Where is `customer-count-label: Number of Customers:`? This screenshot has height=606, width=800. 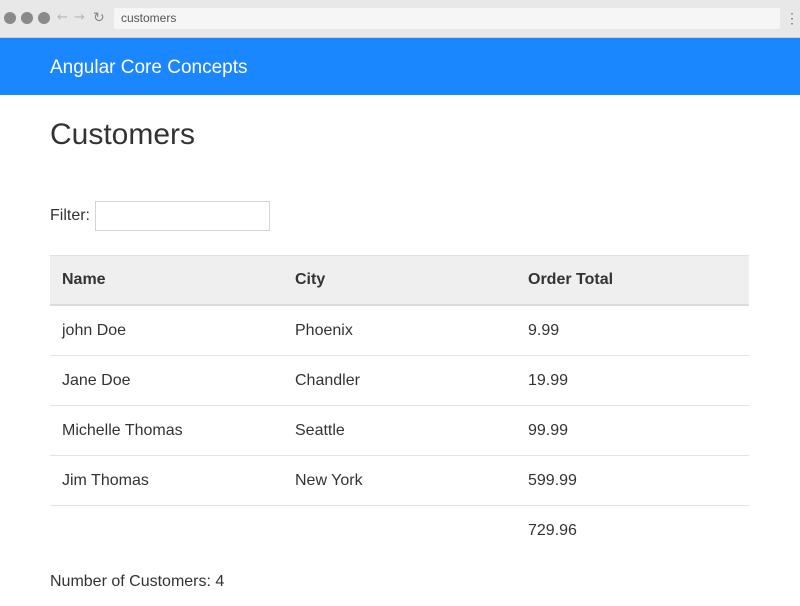 customer-count-label: Number of Customers: is located at coordinates (130, 581).